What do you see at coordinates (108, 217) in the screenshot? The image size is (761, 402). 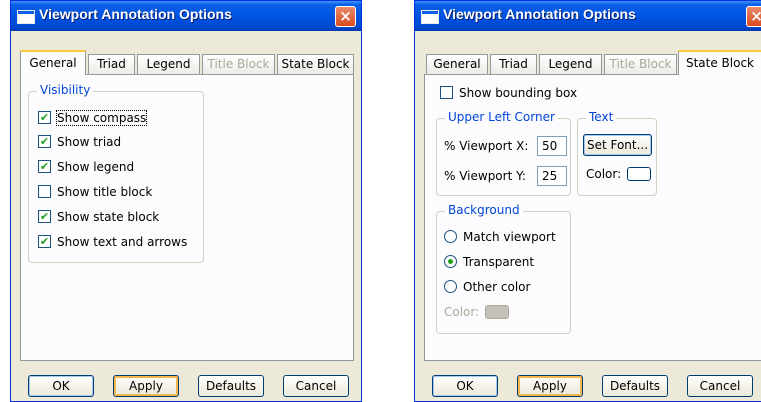 I see `checkbox-label: Show state block` at bounding box center [108, 217].